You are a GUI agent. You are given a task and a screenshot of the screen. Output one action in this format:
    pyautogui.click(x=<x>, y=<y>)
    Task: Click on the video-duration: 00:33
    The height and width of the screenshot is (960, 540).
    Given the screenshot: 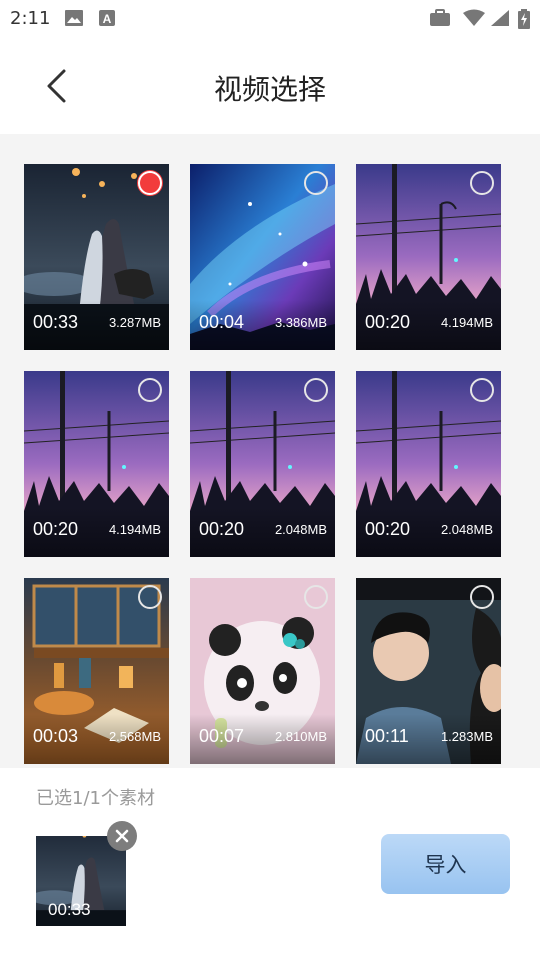 What is the action you would take?
    pyautogui.click(x=56, y=322)
    